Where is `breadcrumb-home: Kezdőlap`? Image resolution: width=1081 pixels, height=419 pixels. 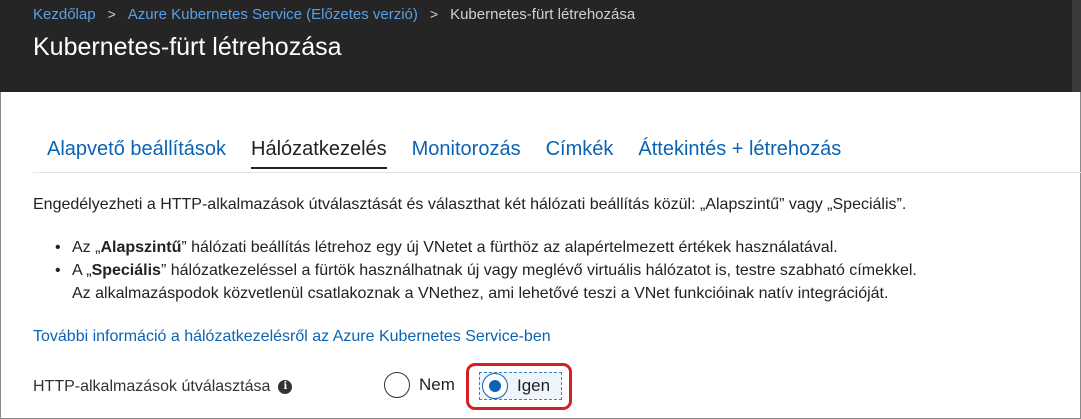
breadcrumb-home: Kezdőlap is located at coordinates (64, 14).